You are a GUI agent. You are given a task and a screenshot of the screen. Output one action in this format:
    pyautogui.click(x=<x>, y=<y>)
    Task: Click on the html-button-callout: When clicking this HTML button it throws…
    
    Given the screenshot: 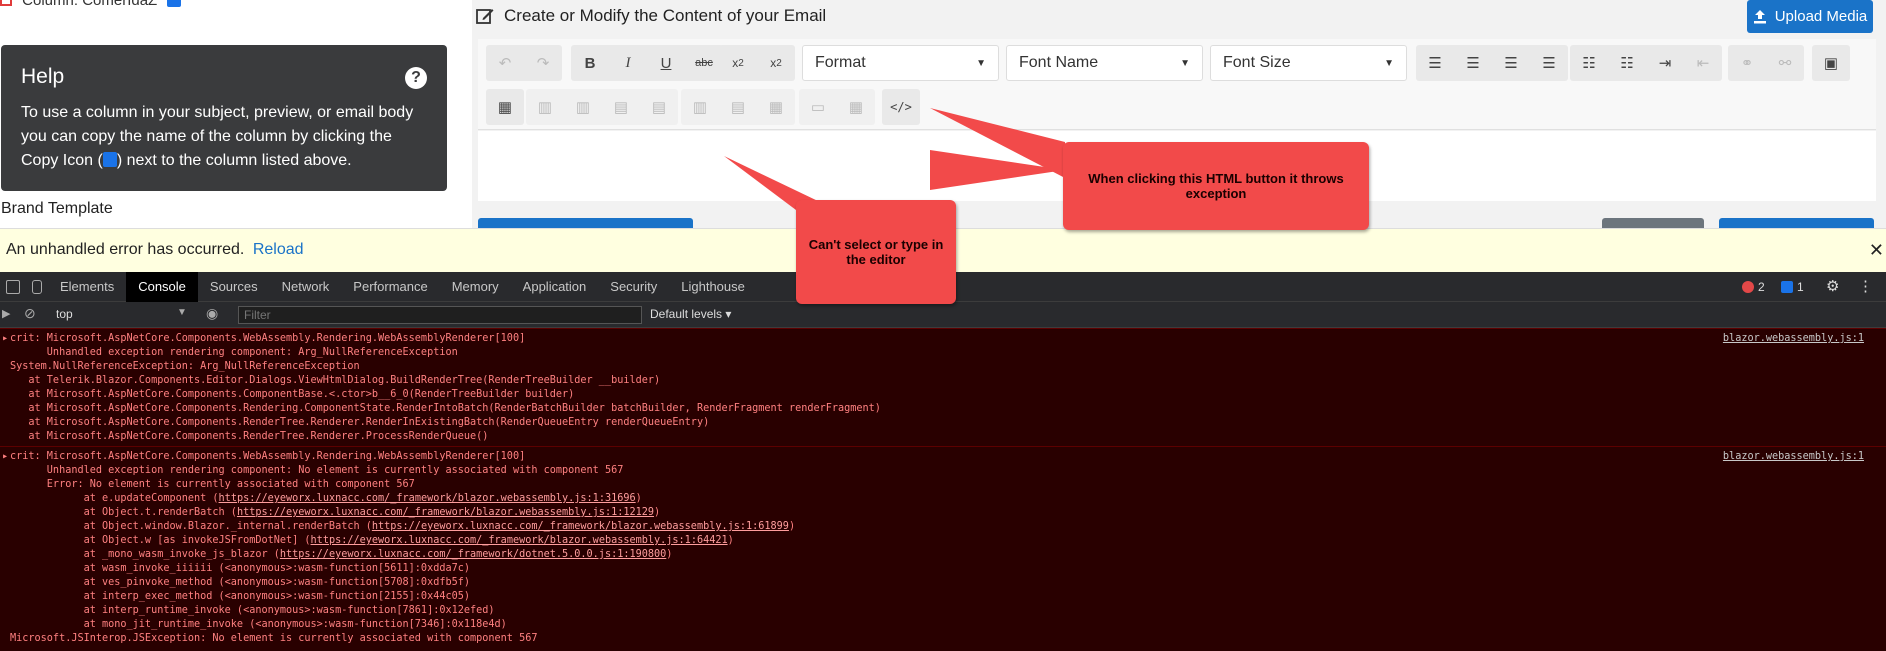 What is the action you would take?
    pyautogui.click(x=1216, y=186)
    